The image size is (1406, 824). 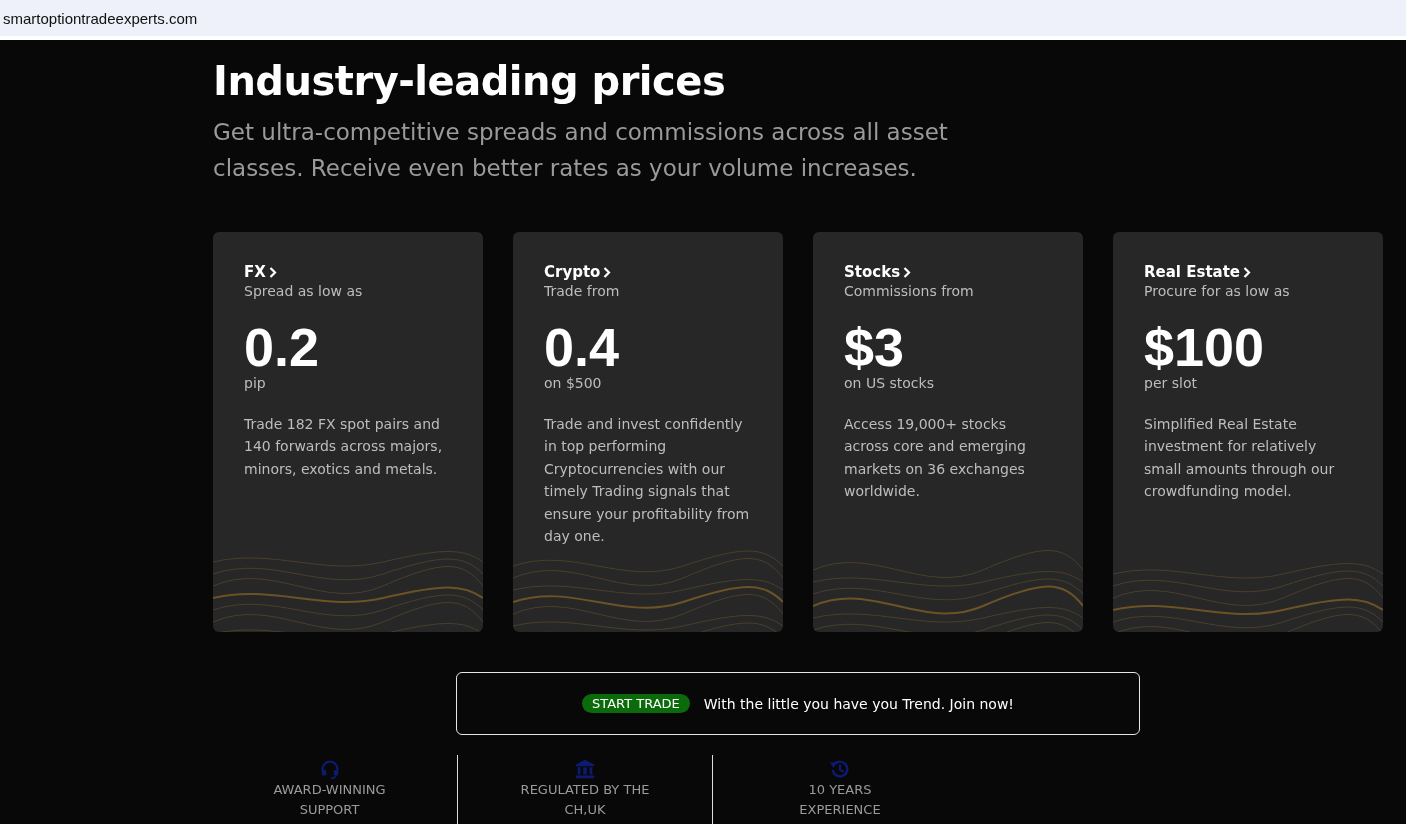 I want to click on start-trade-button: START TRADE, so click(x=636, y=703).